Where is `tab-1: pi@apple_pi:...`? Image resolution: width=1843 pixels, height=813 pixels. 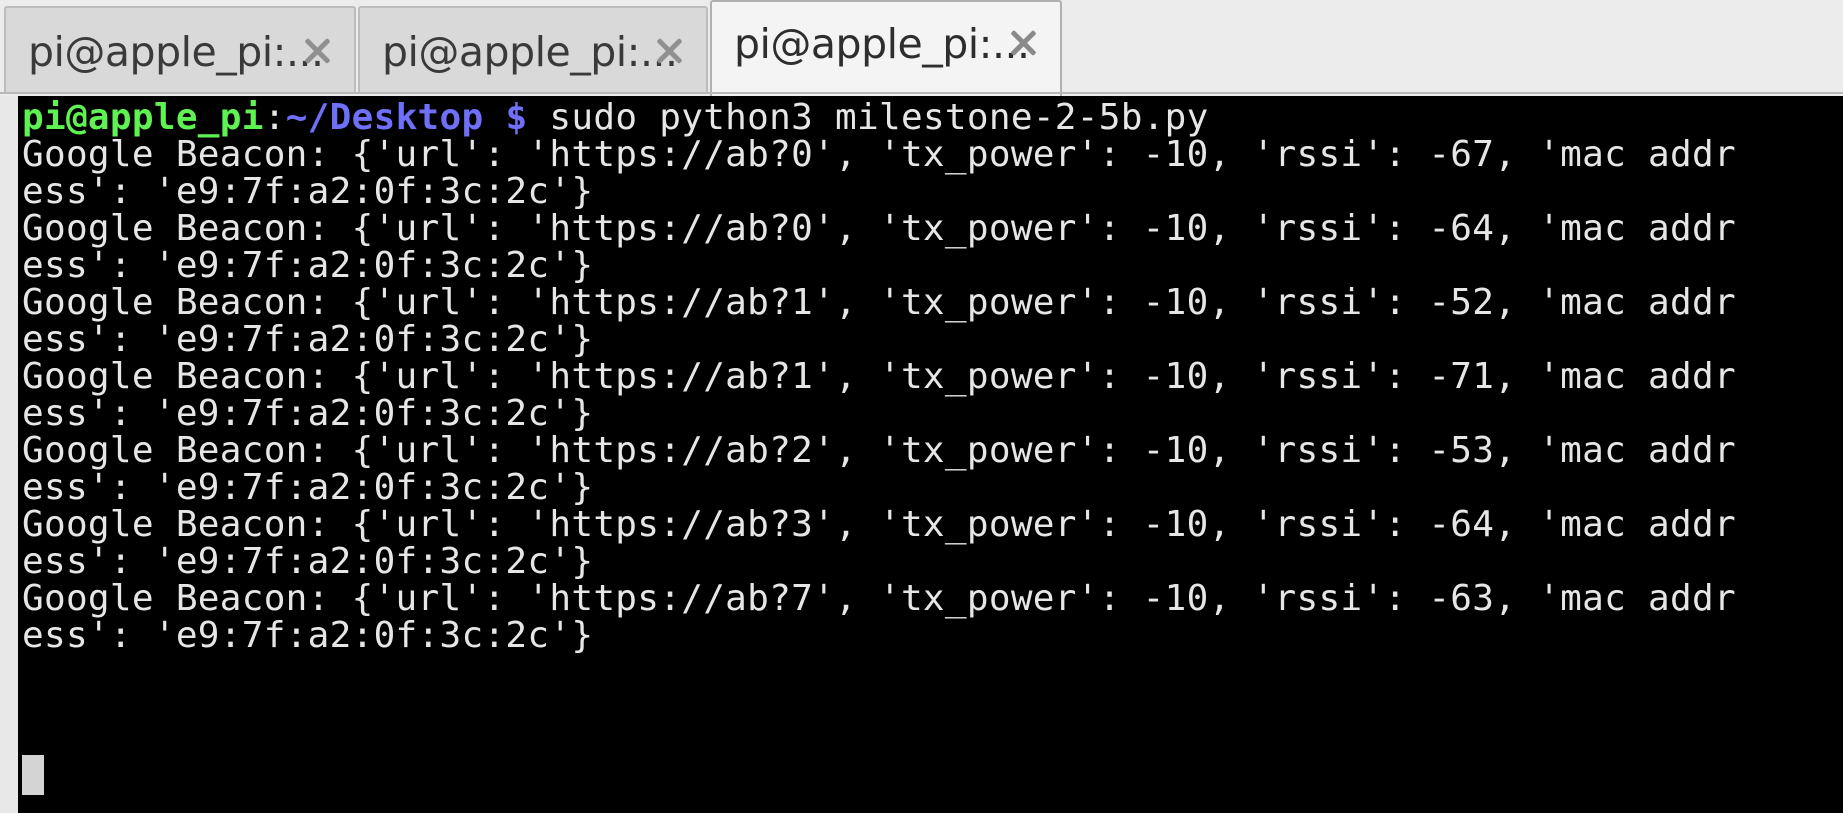 tab-1: pi@apple_pi:... is located at coordinates (180, 50).